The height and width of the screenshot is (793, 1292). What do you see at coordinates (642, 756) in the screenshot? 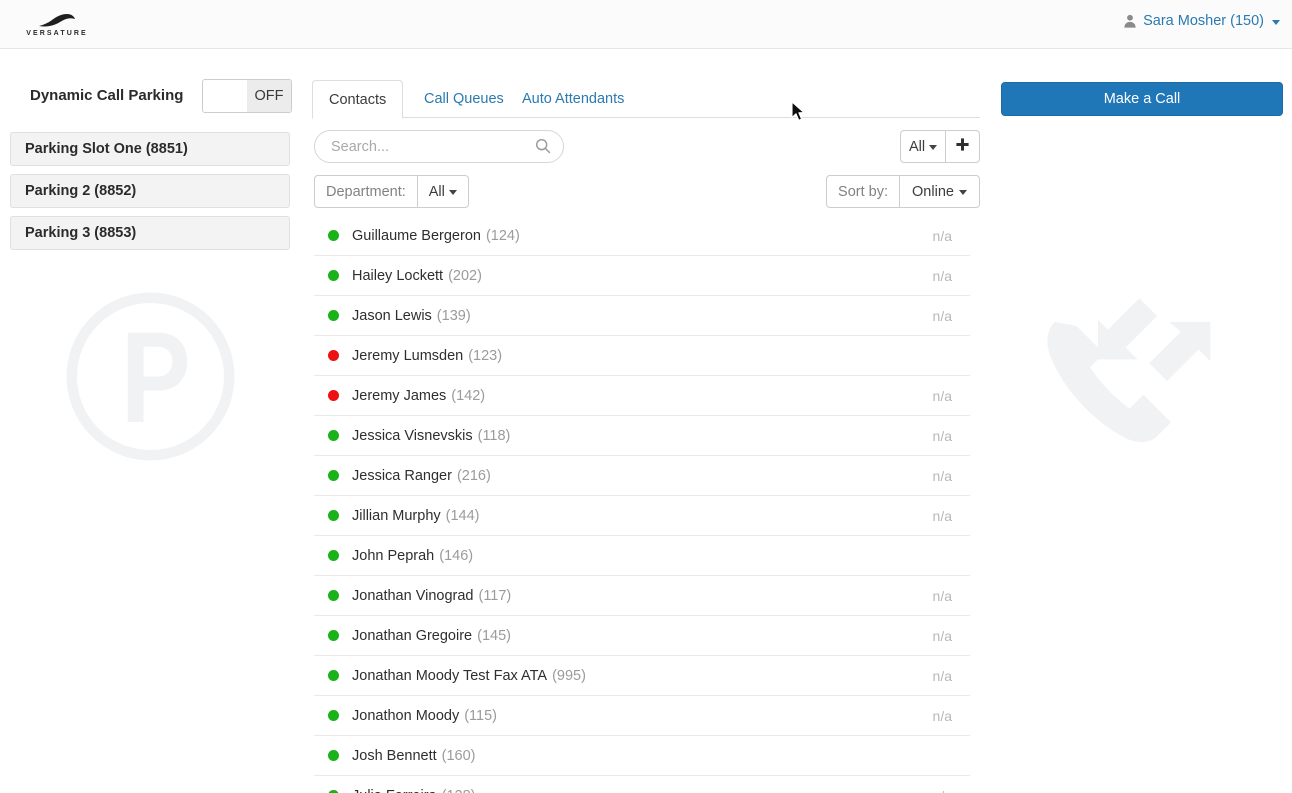
I see `contact-row: Josh Bennett (160)` at bounding box center [642, 756].